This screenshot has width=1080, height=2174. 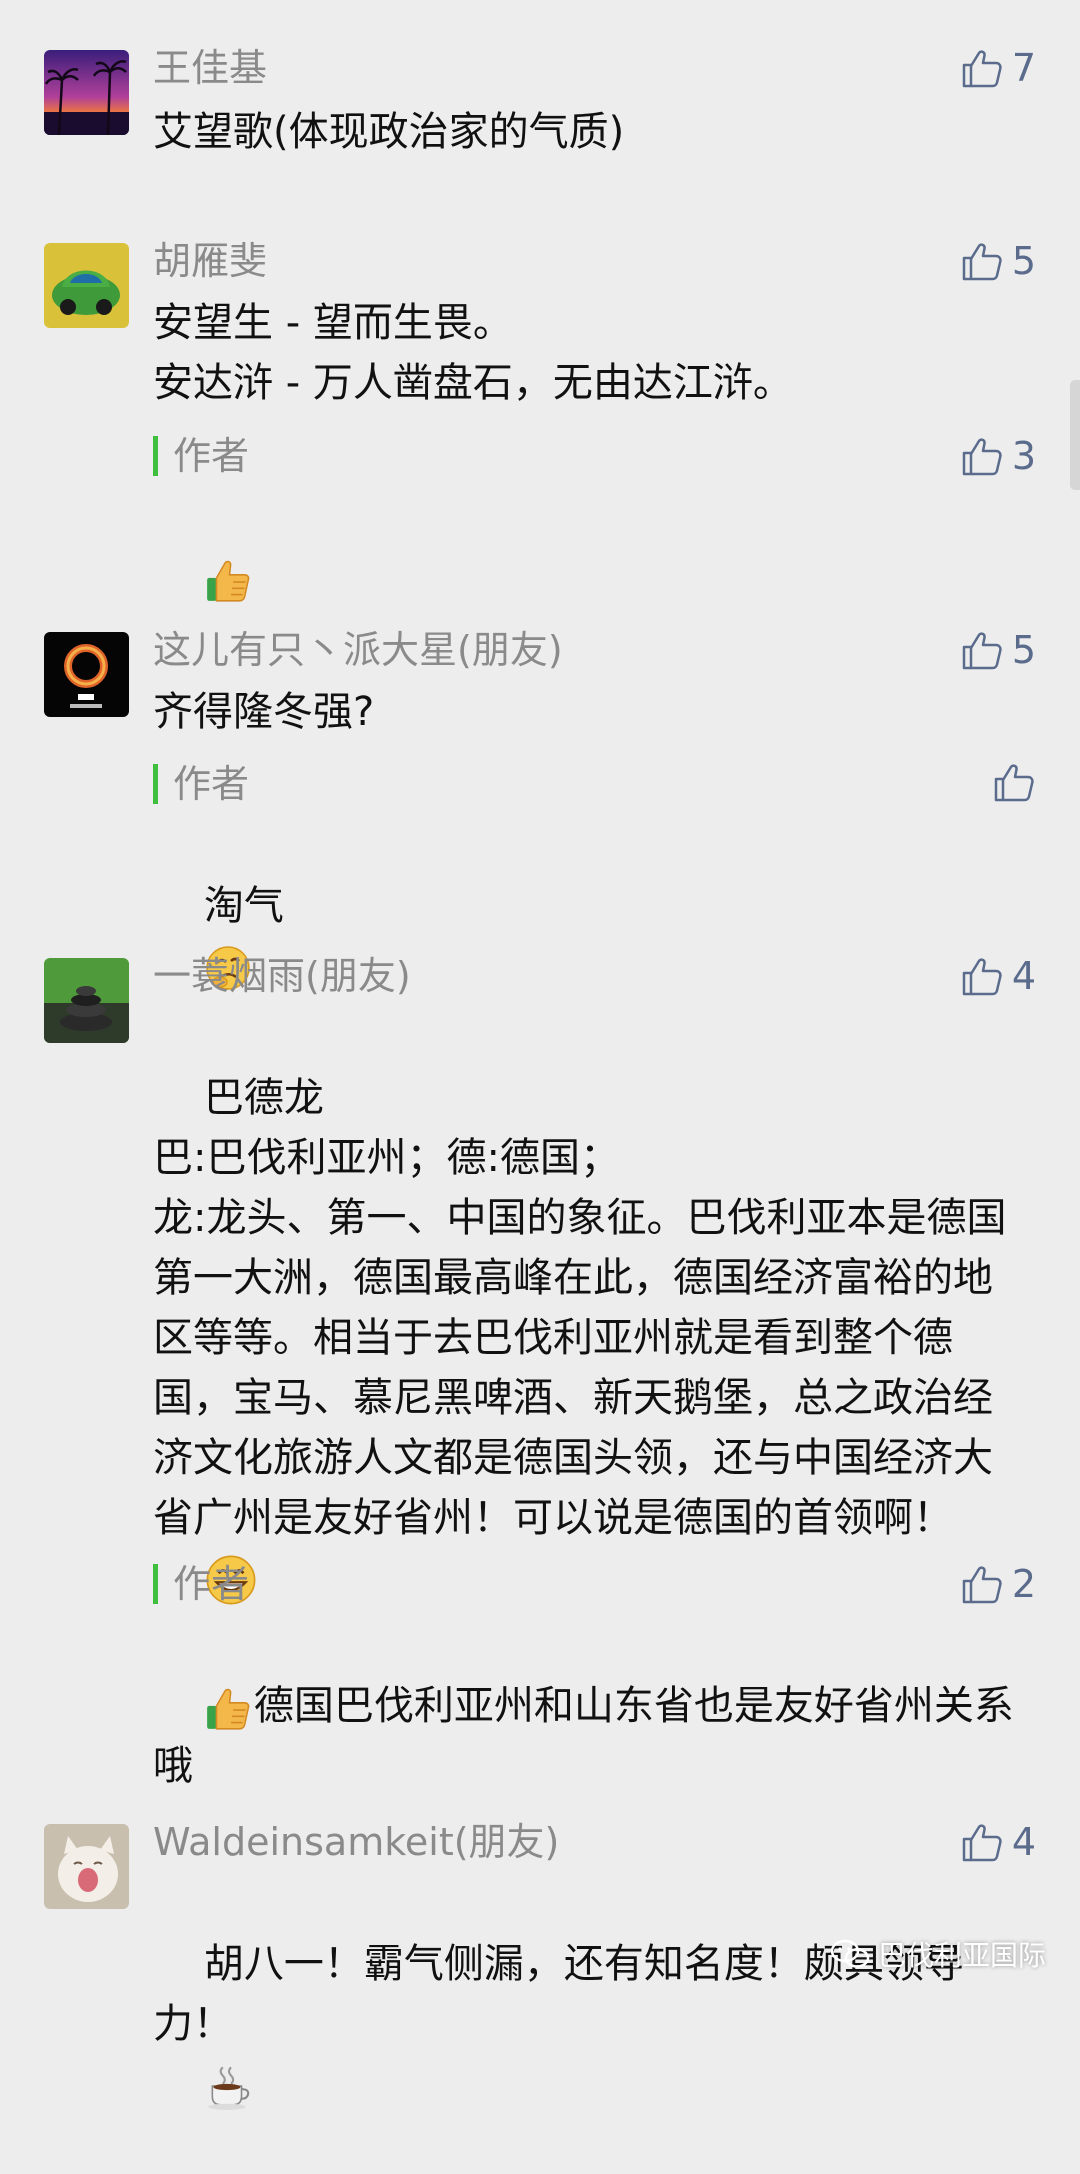 What do you see at coordinates (264, 712) in the screenshot?
I see `comment-text: 齐得隆冬强?` at bounding box center [264, 712].